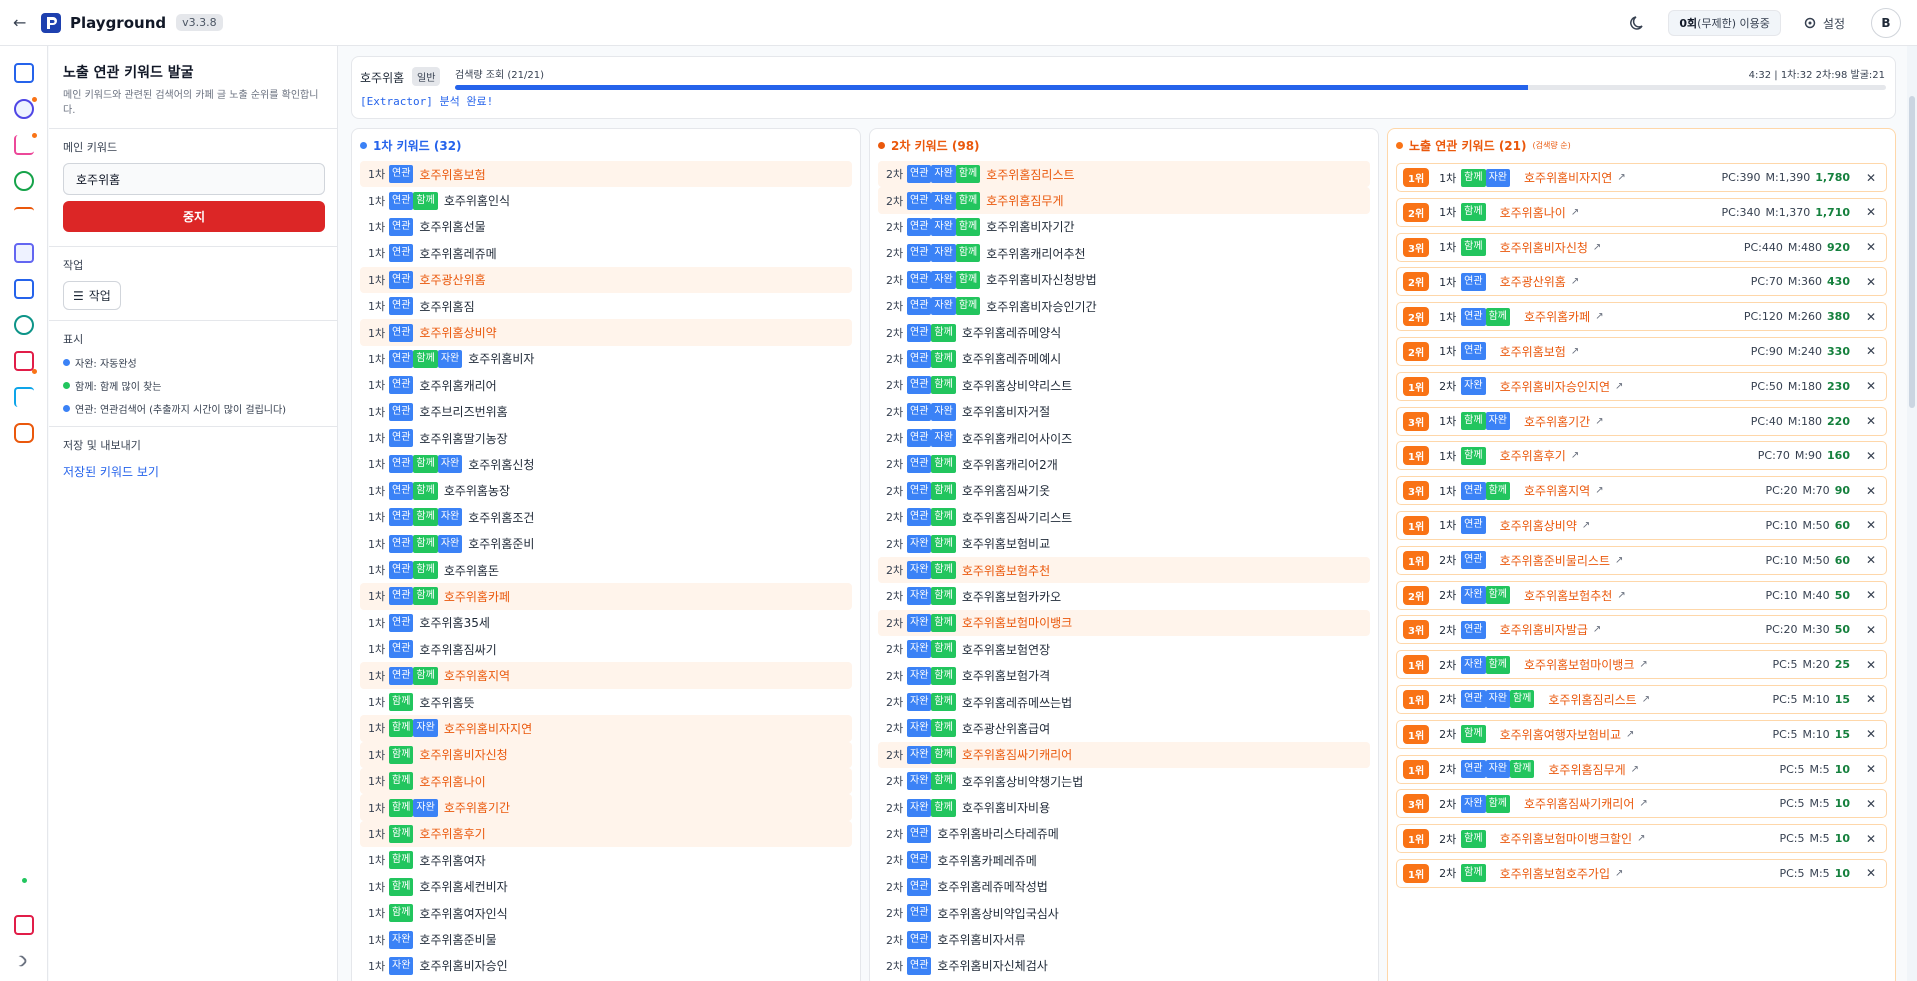  I want to click on keyword-row: 1차 연관 호주위홈35세, so click(606, 623).